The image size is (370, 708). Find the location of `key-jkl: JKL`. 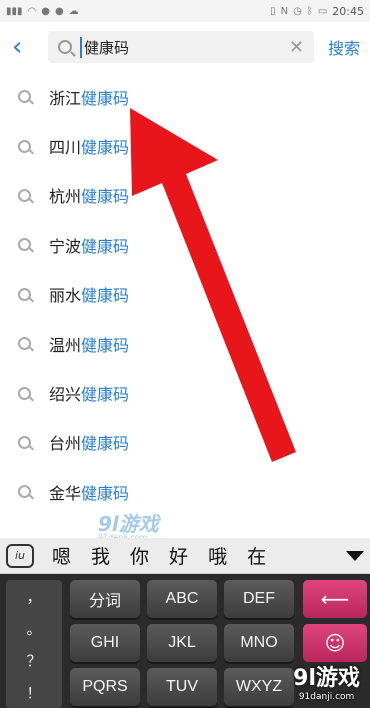

key-jkl: JKL is located at coordinates (182, 643).